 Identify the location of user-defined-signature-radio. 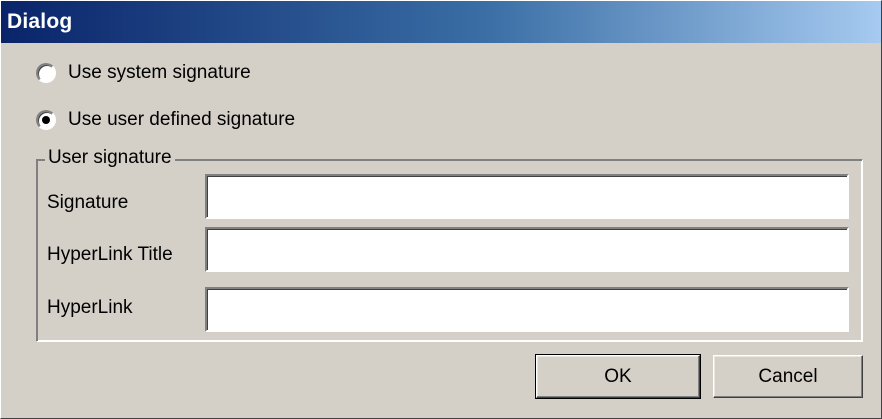
(46, 120).